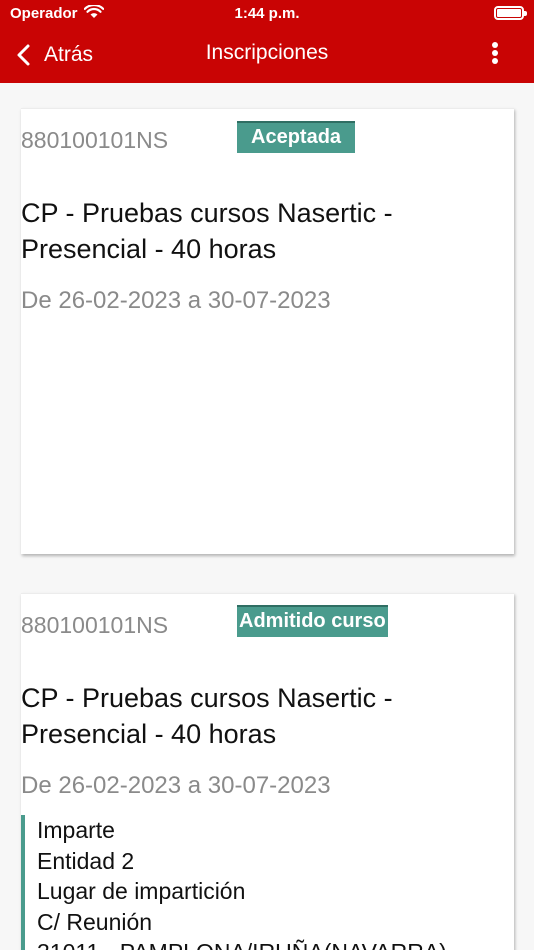 The width and height of the screenshot is (534, 950). What do you see at coordinates (141, 891) in the screenshot?
I see `details-line: Lugar de impartición` at bounding box center [141, 891].